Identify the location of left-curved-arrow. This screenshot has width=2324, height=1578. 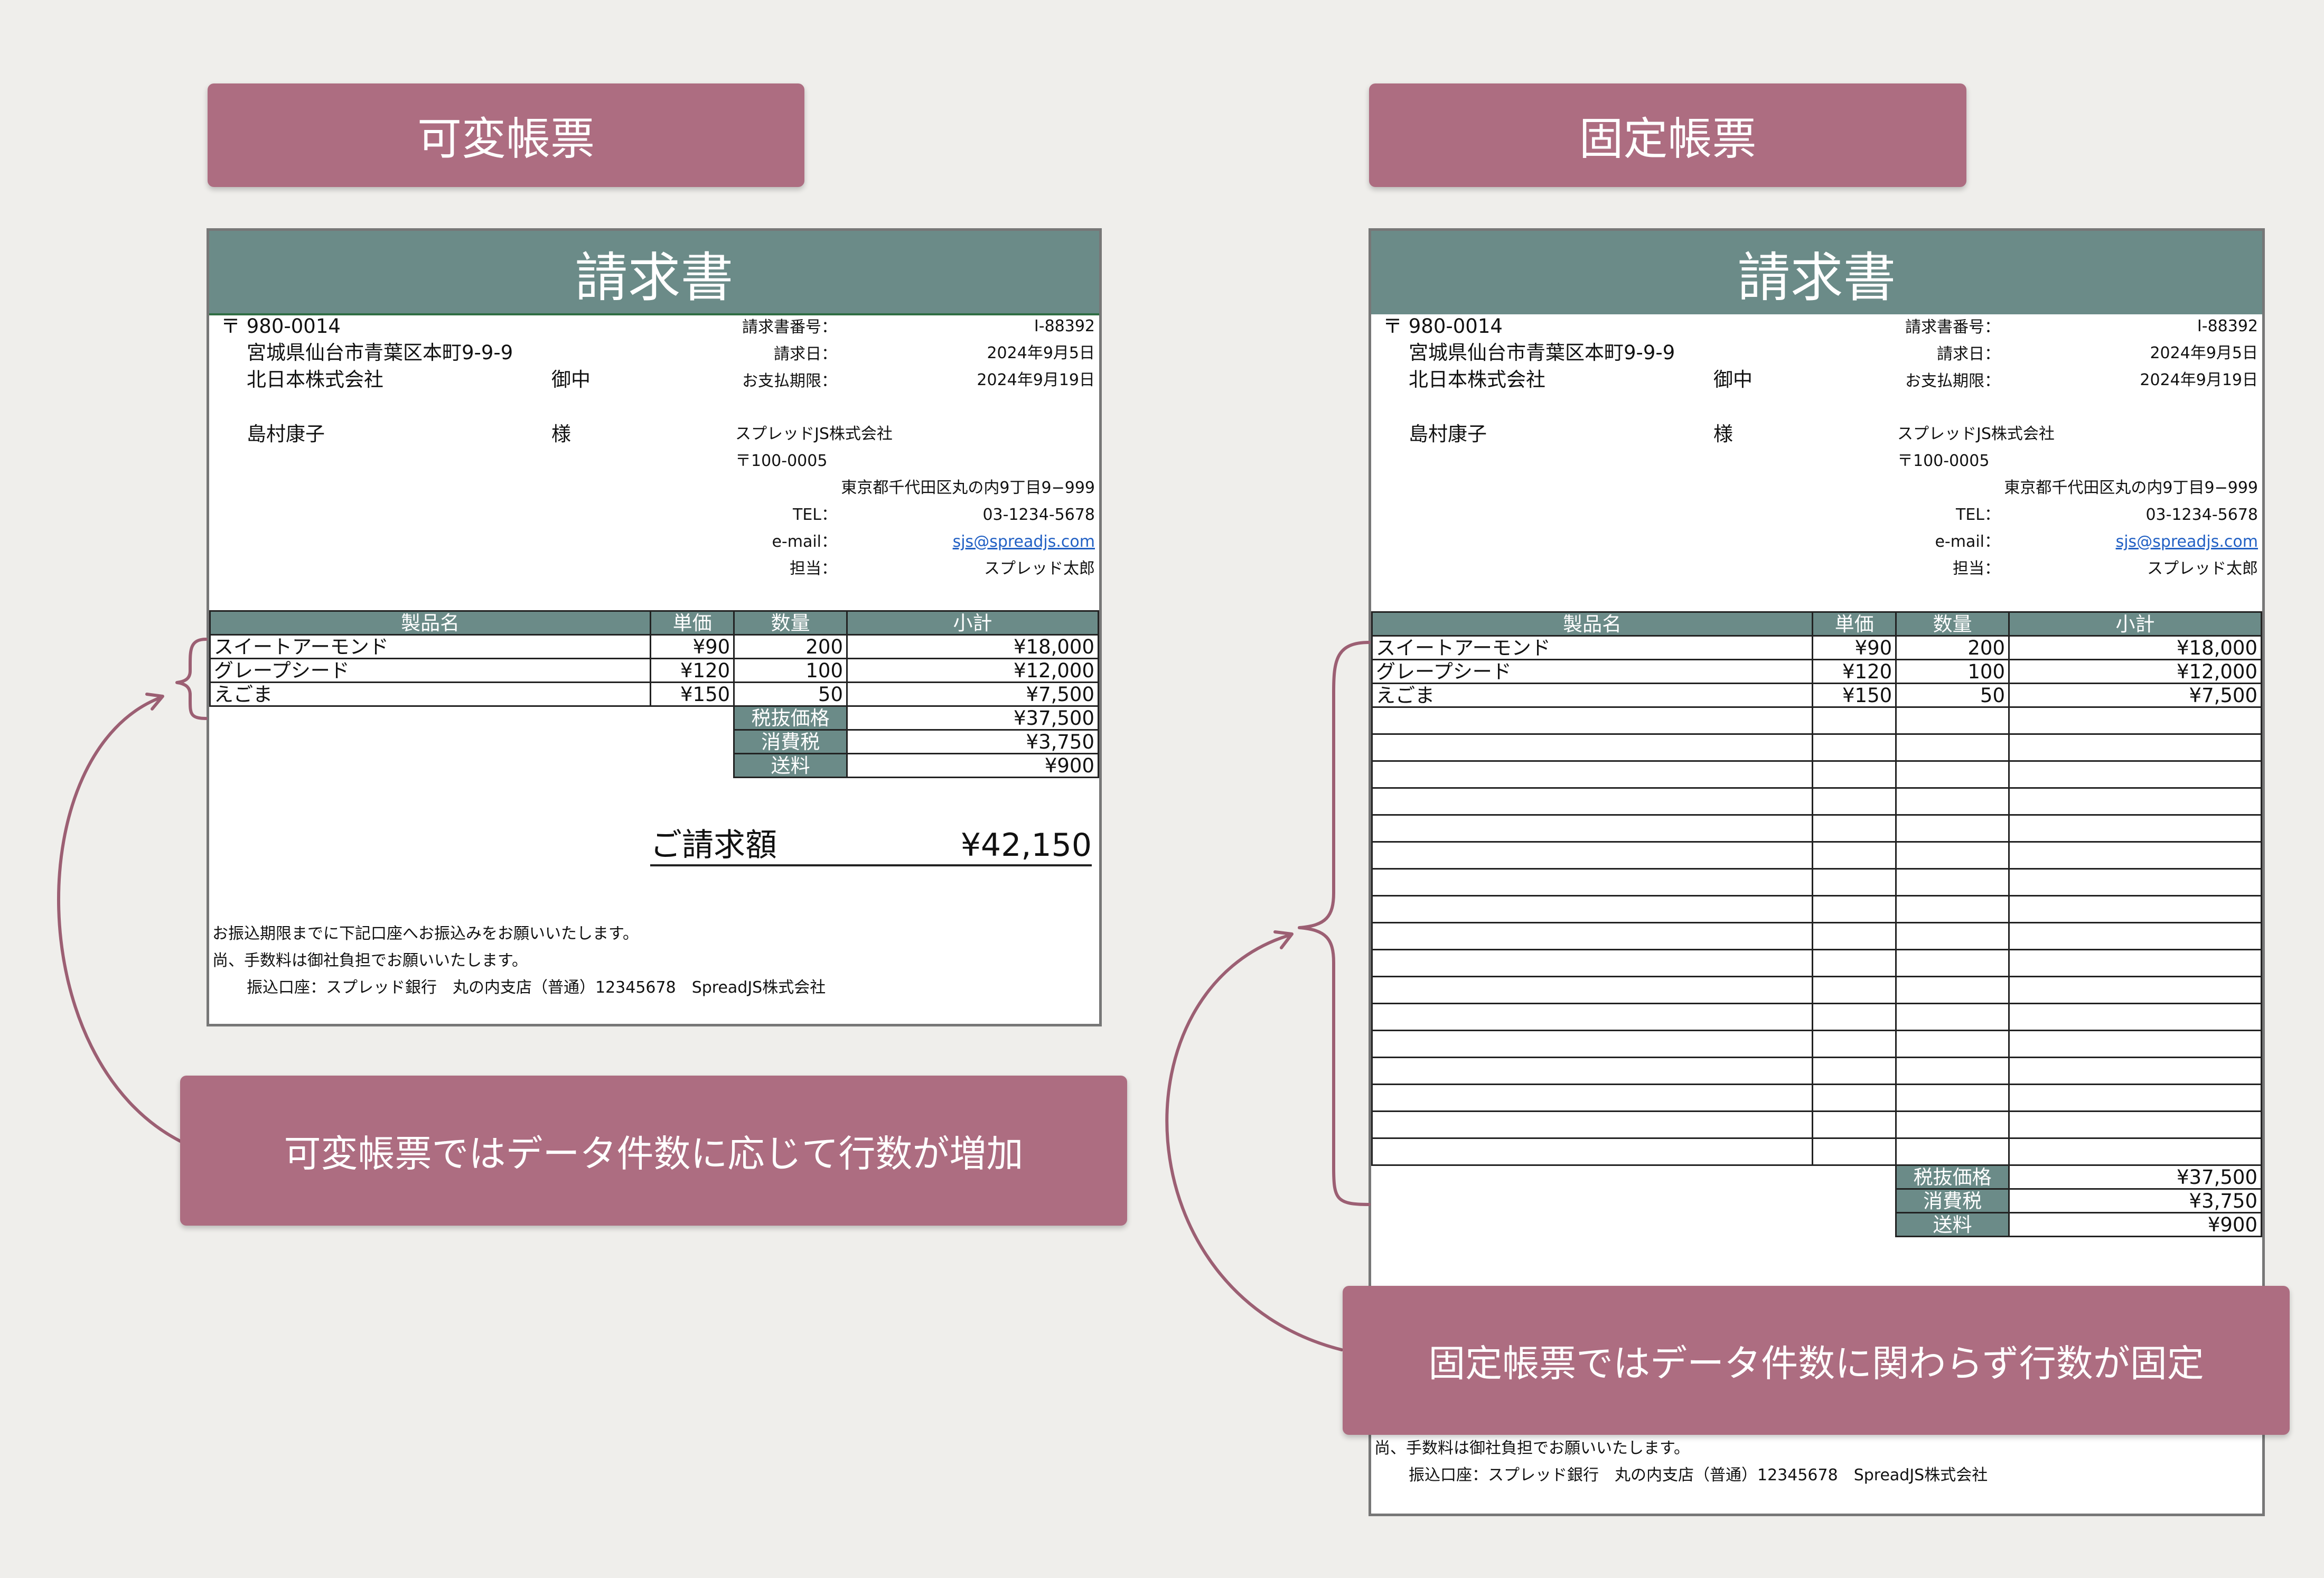
(121, 920).